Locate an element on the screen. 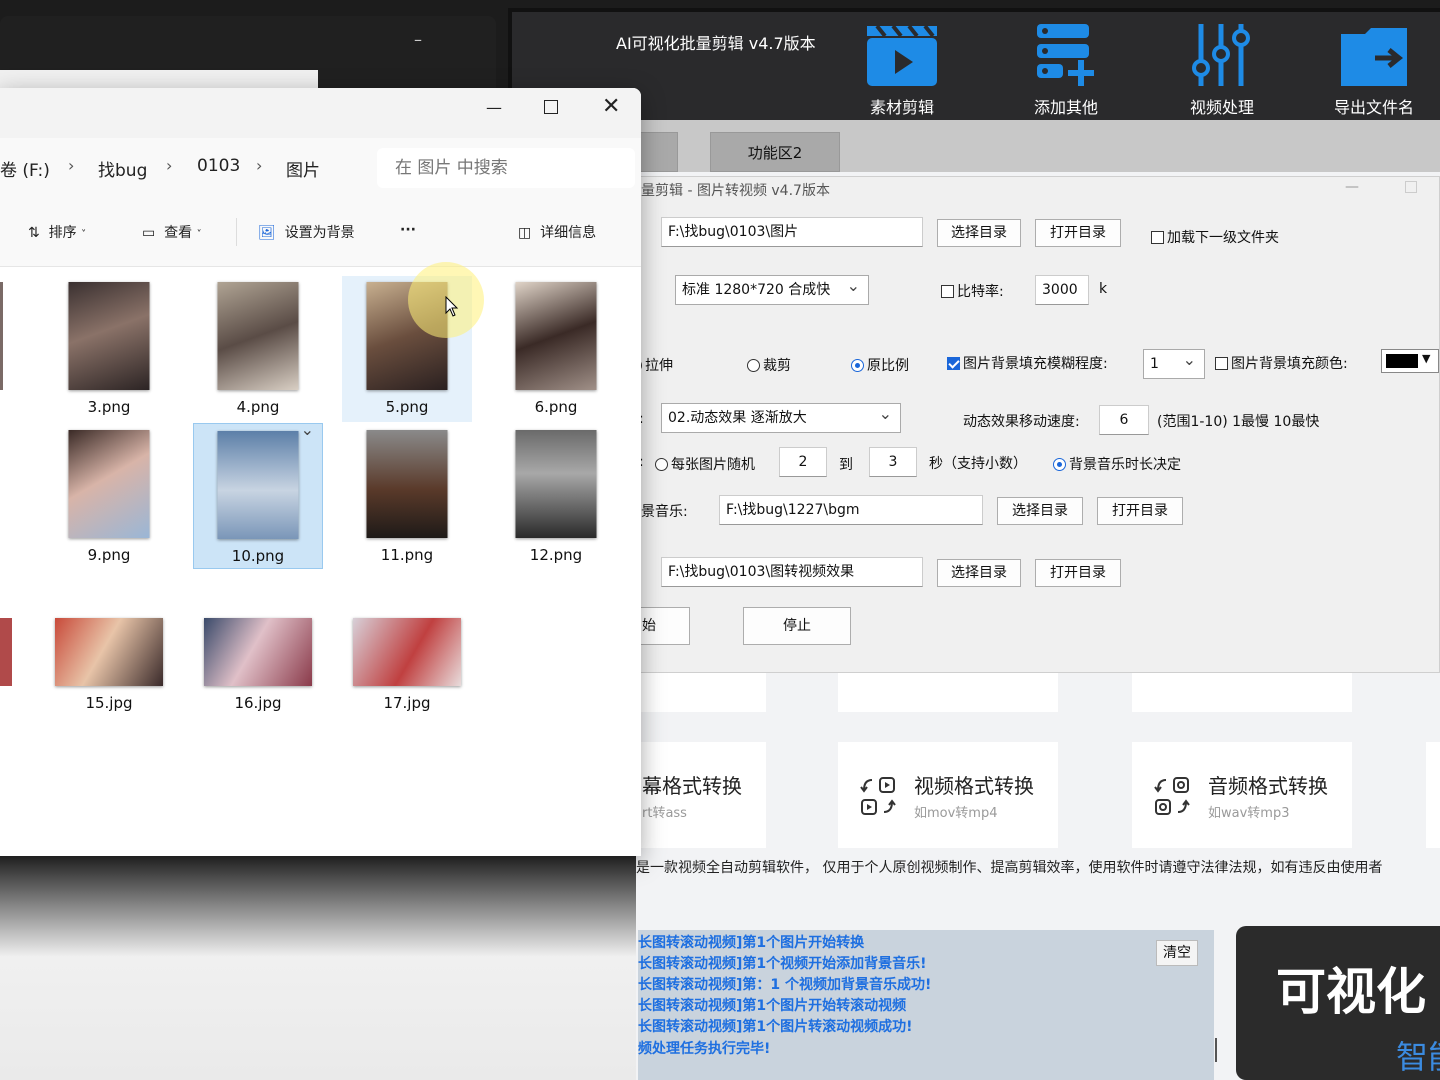 The width and height of the screenshot is (1440, 1080). radio-label: 裁剪 is located at coordinates (777, 366).